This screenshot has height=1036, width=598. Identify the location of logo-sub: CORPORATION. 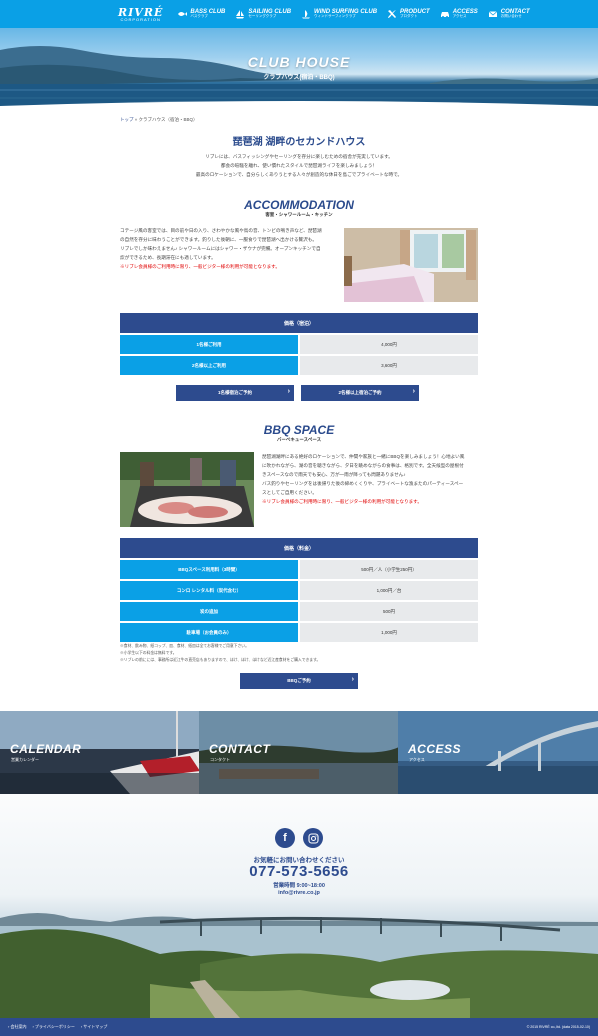
(140, 19).